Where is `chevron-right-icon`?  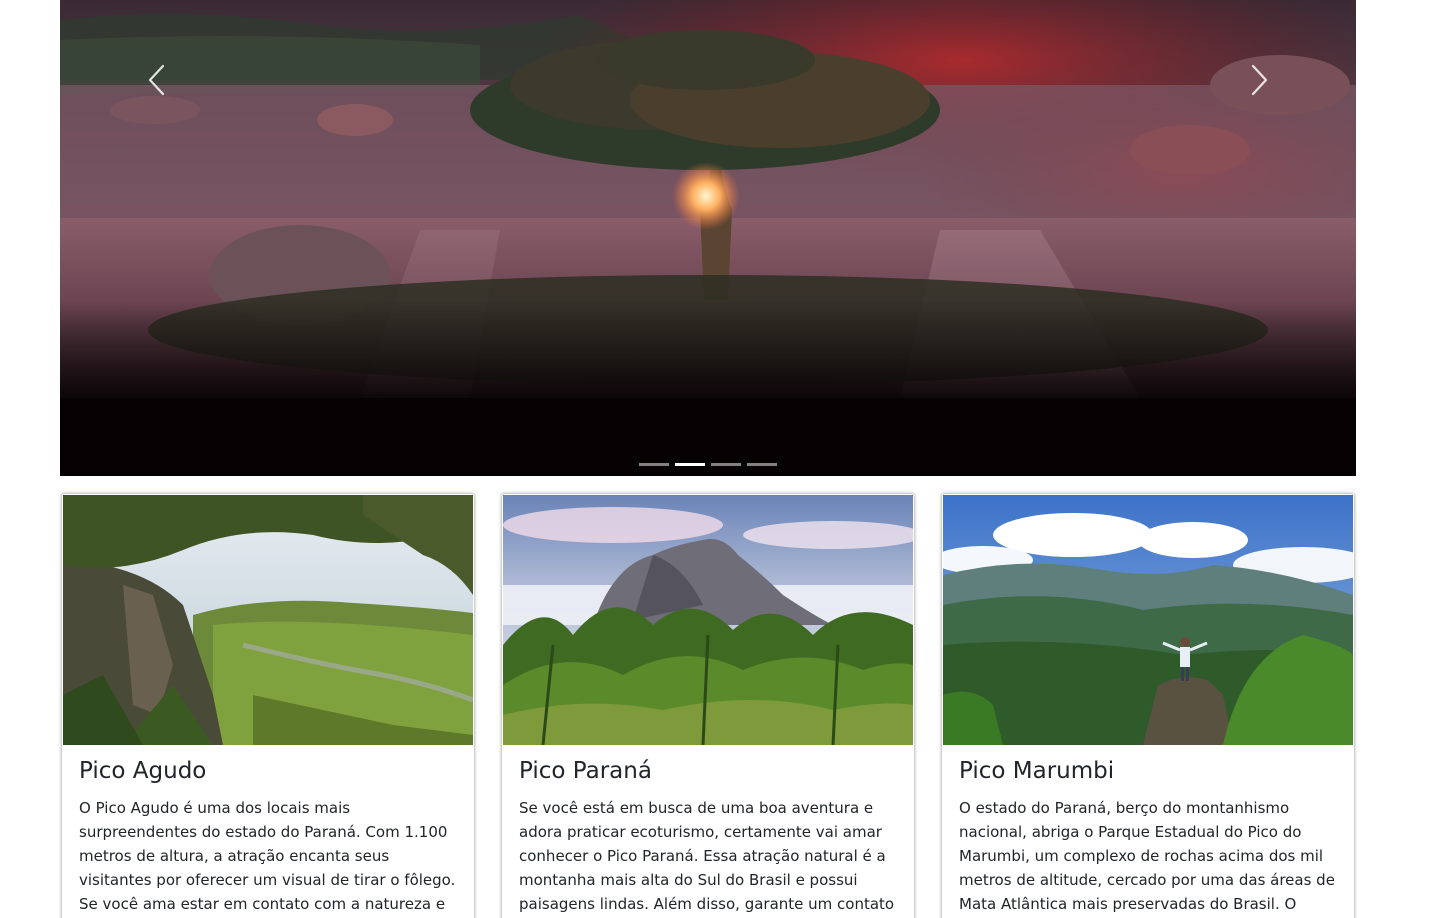 chevron-right-icon is located at coordinates (1259, 80).